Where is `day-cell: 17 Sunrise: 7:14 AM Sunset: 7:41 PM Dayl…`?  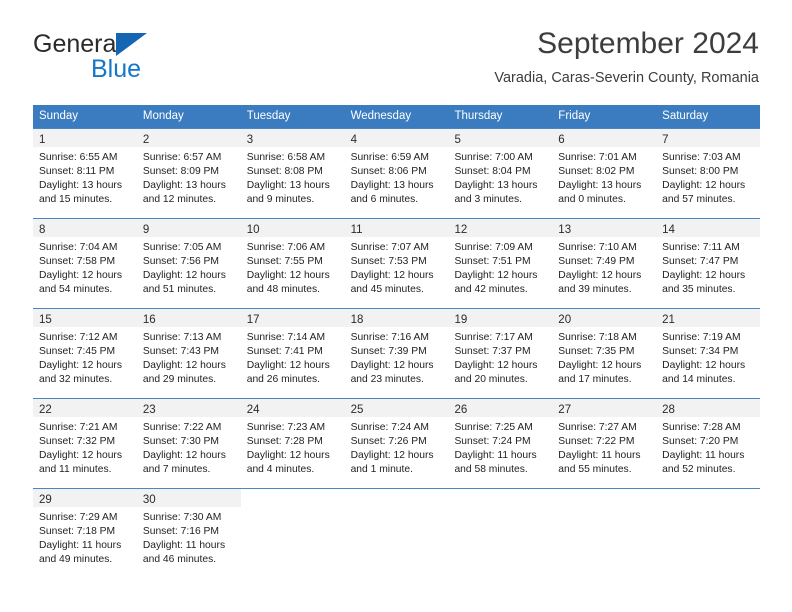
day-cell: 17 Sunrise: 7:14 AM Sunset: 7:41 PM Dayl… is located at coordinates (292, 353).